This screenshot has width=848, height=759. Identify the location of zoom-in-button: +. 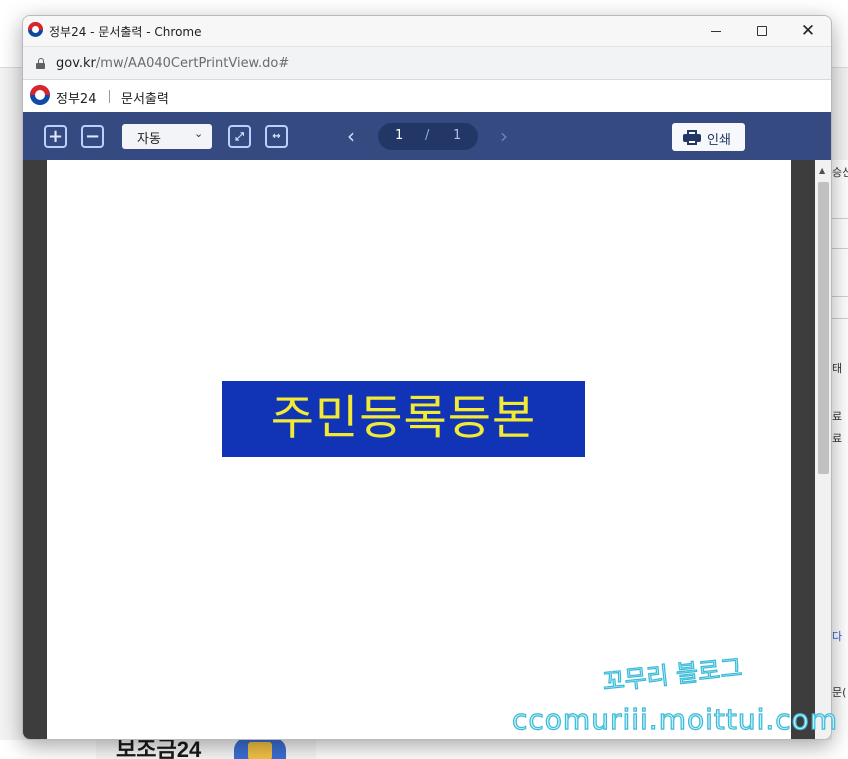
(55, 136).